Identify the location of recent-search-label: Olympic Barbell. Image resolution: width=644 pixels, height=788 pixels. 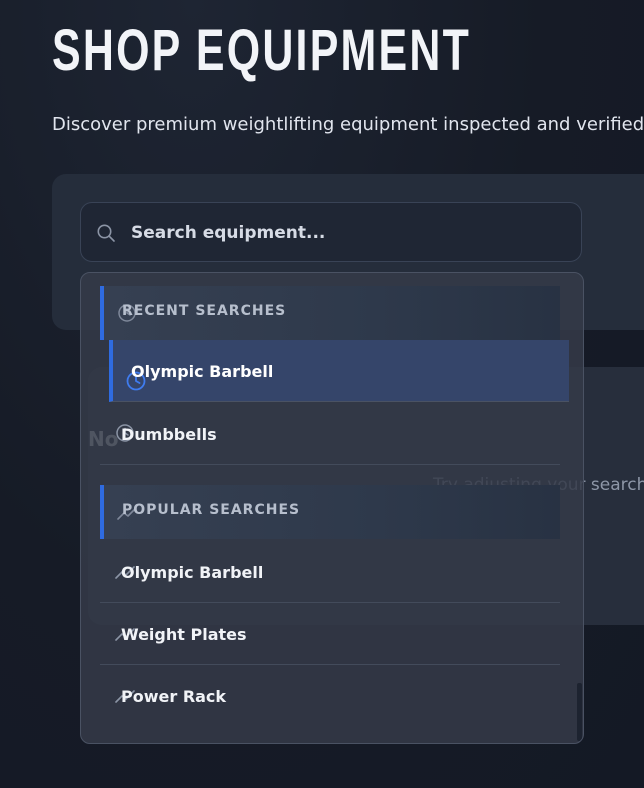
(202, 371).